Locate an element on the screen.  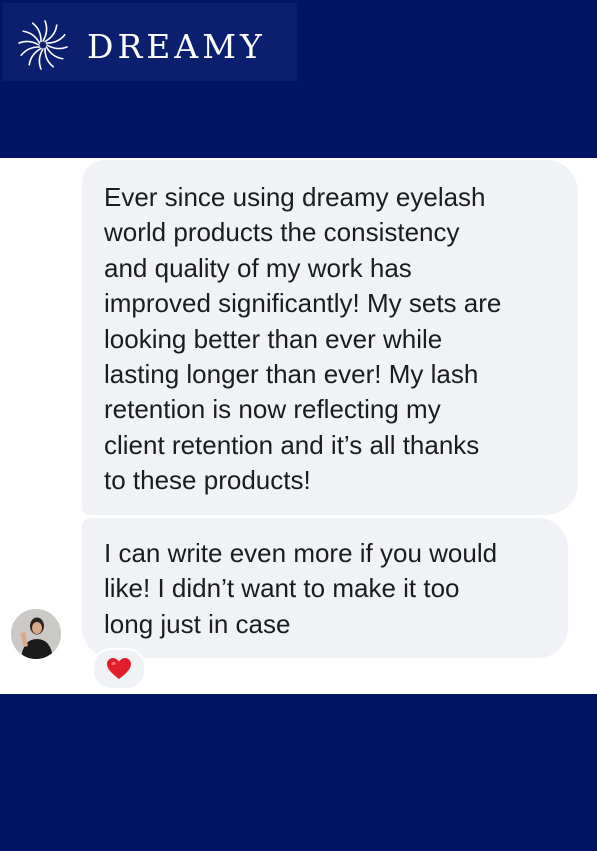
message-line: Ever since using dreamy eyelash is located at coordinates (295, 197).